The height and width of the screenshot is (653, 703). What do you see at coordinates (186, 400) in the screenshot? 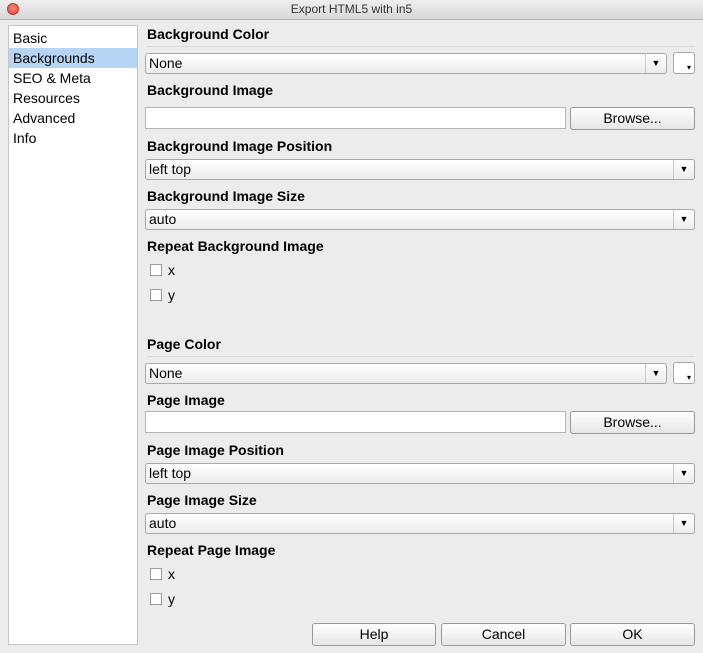
I see `page-image-label: Page Image` at bounding box center [186, 400].